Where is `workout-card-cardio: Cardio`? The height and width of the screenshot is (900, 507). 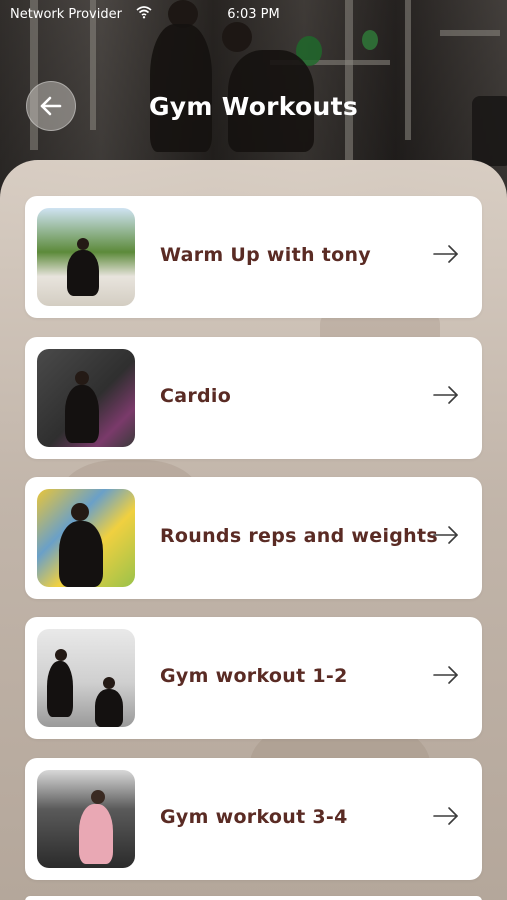 workout-card-cardio: Cardio is located at coordinates (253, 398).